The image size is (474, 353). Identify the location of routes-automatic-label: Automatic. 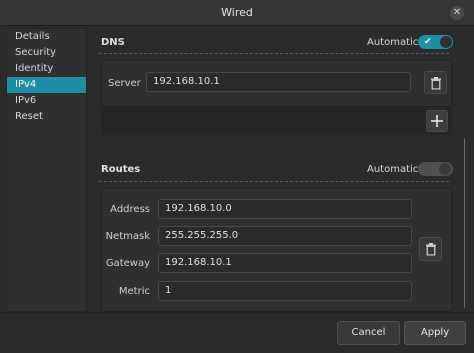
(393, 169).